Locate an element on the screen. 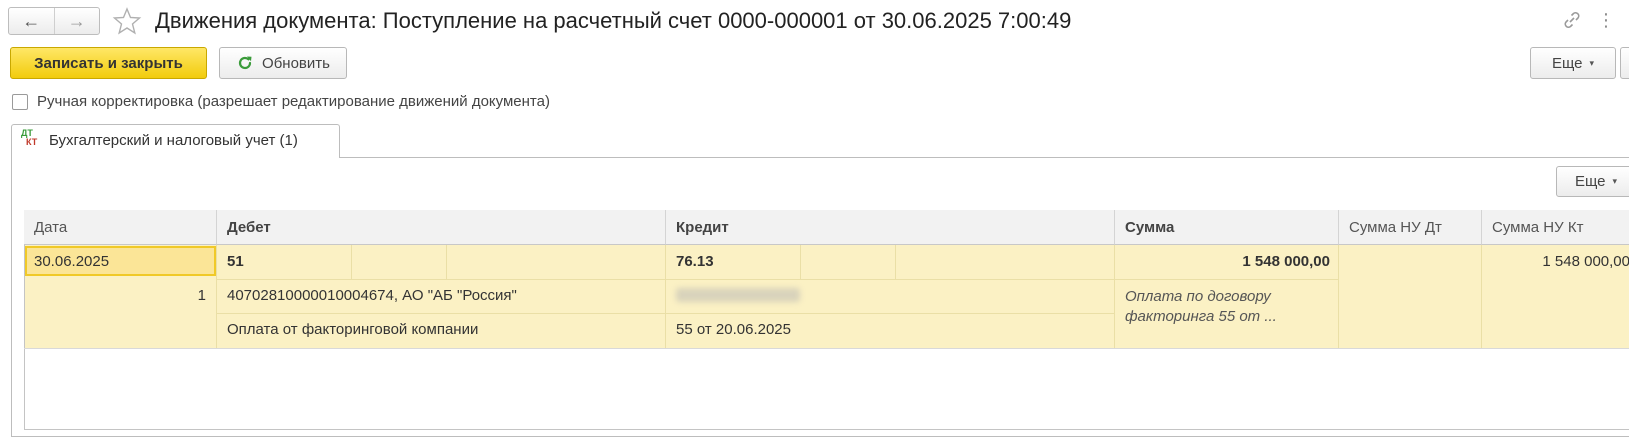 This screenshot has width=1629, height=437. line-number: 1 is located at coordinates (201, 295).